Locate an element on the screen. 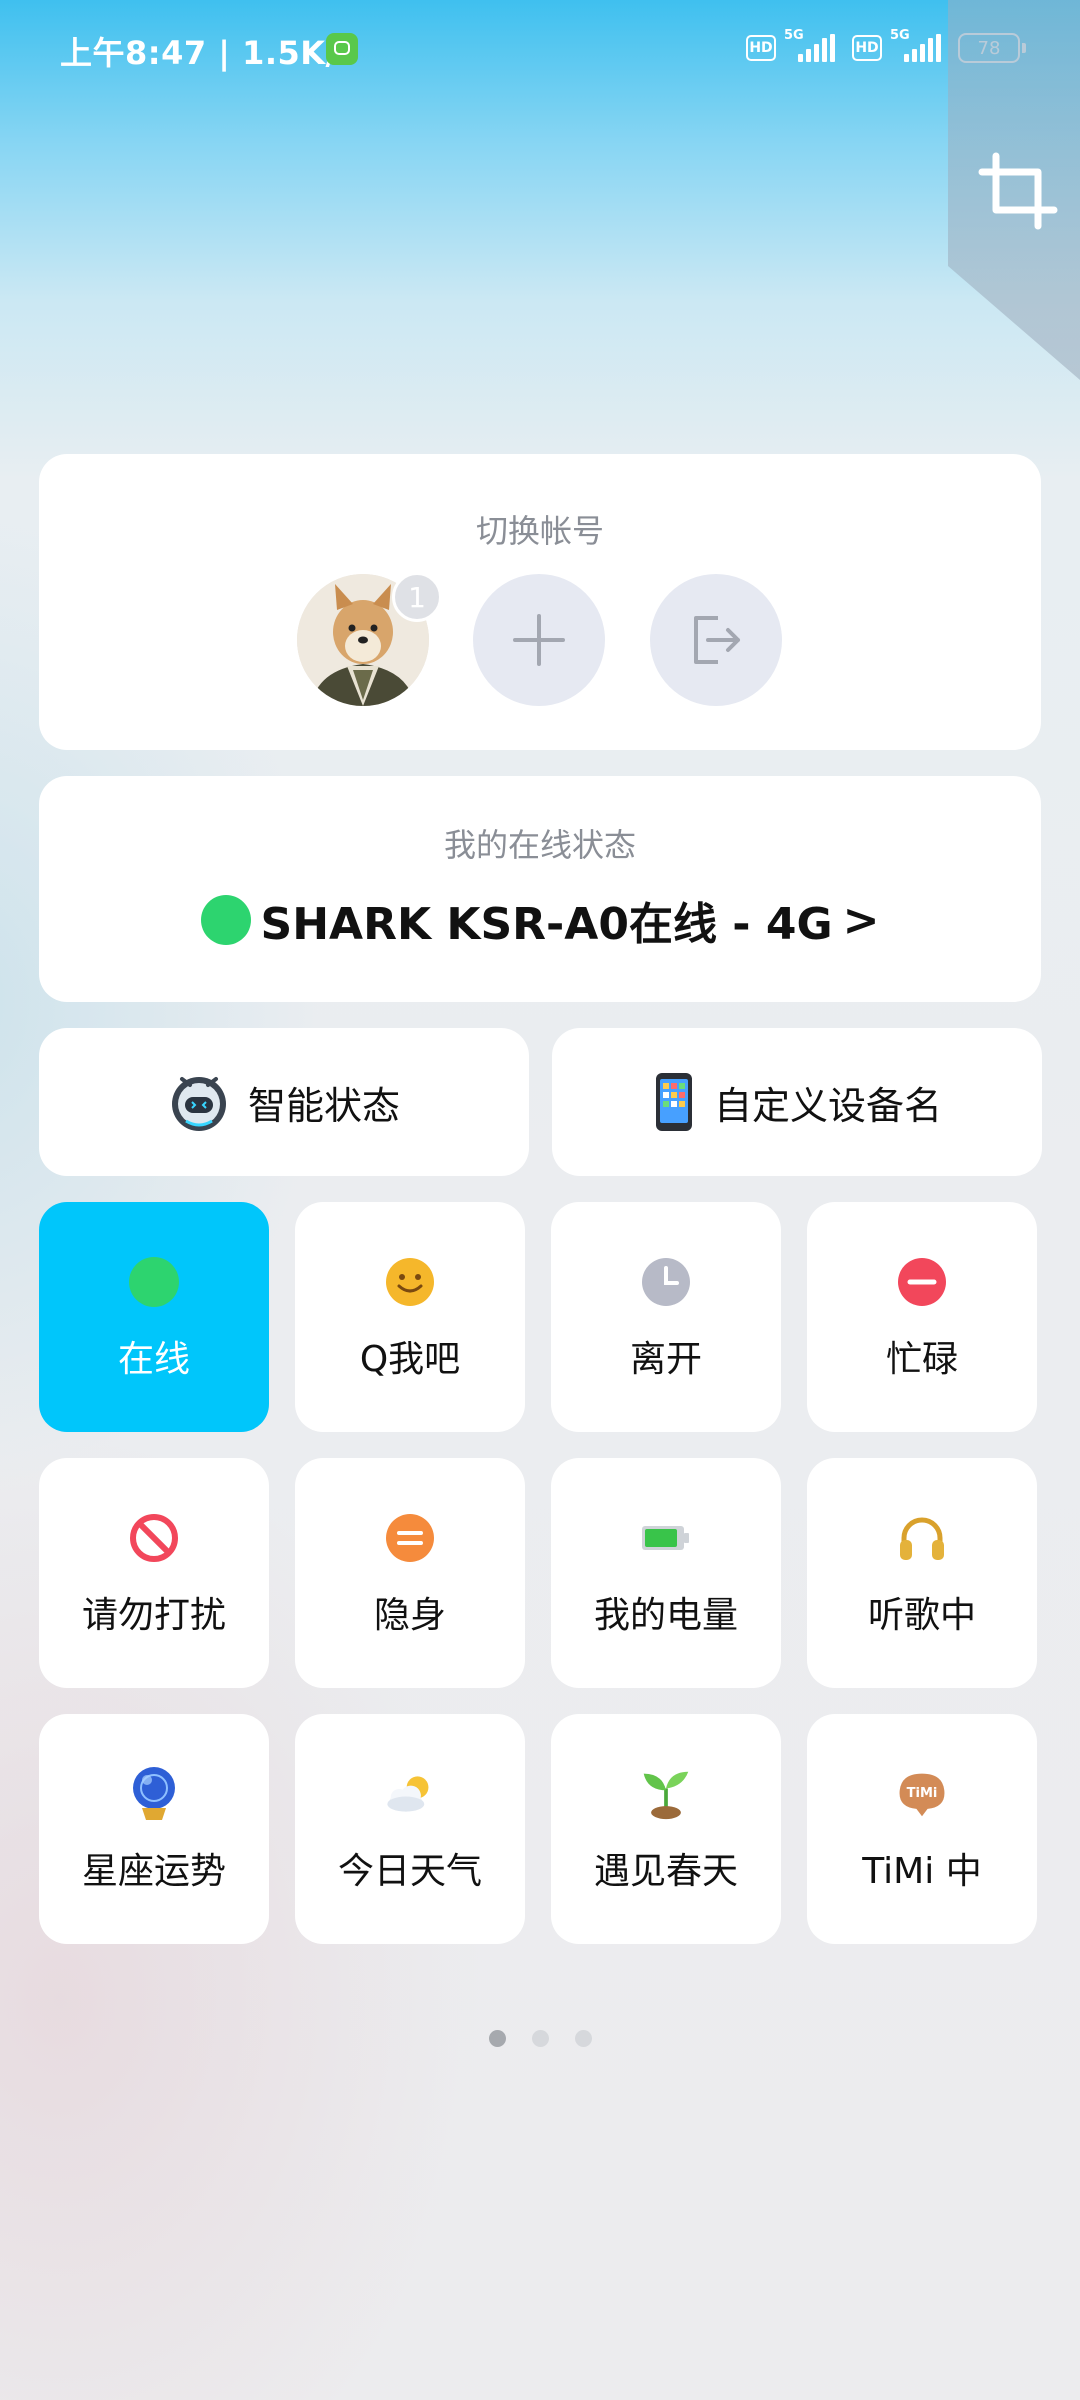 The width and height of the screenshot is (1080, 2400). minus-circle-icon is located at coordinates (922, 1282).